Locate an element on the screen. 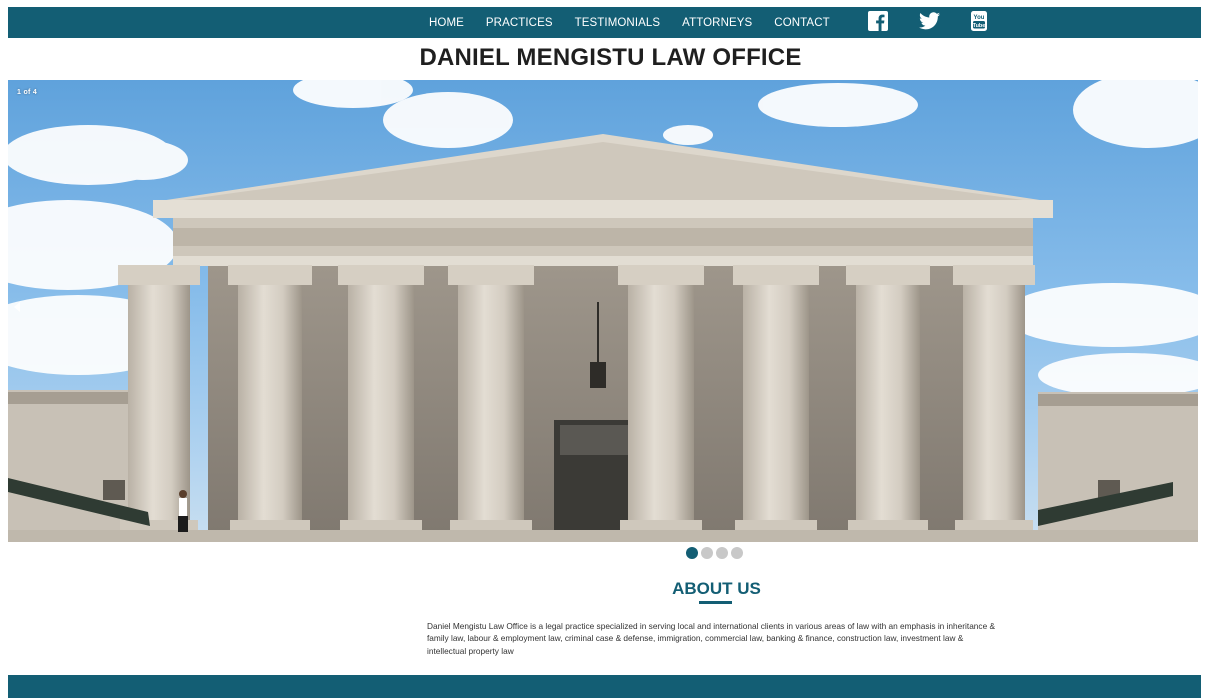  slider-pagination is located at coordinates (716, 553).